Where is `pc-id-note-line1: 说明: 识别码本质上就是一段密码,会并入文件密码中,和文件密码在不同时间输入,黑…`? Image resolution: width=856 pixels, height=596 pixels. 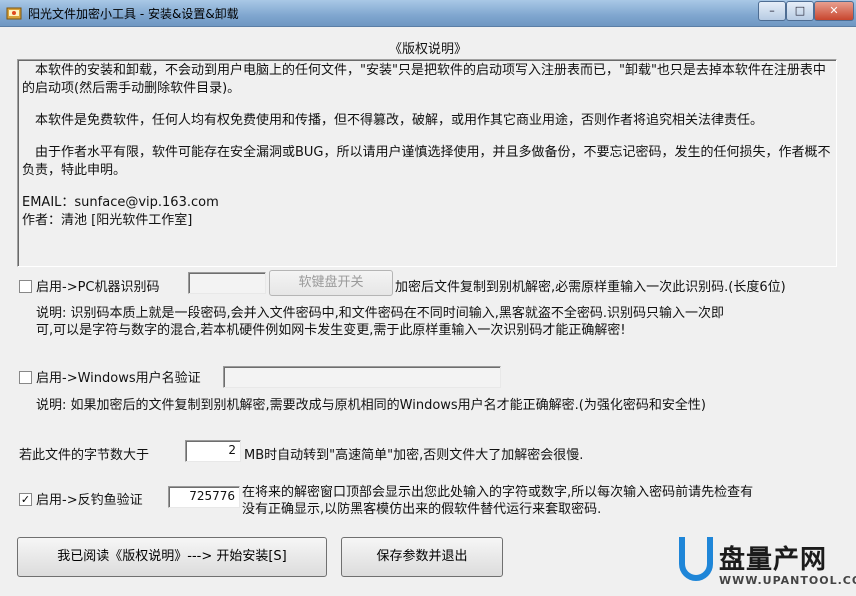 pc-id-note-line1: 说明: 识别码本质上就是一段密码,会并入文件密码中,和文件密码在不同时间输入,黑… is located at coordinates (380, 313).